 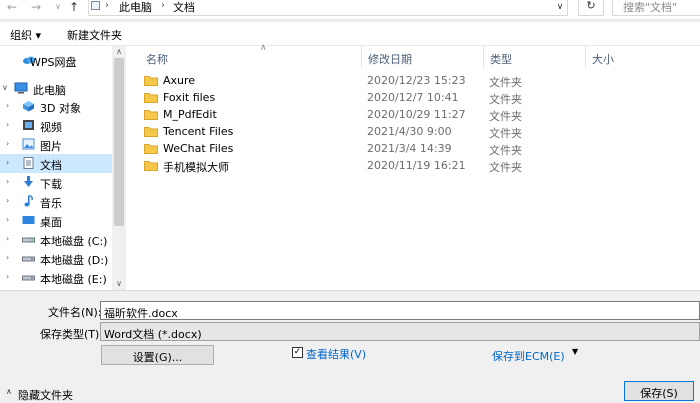 I want to click on table-row: WeChat Files 2021/3/4 14:39 文件夹, so click(x=413, y=148).